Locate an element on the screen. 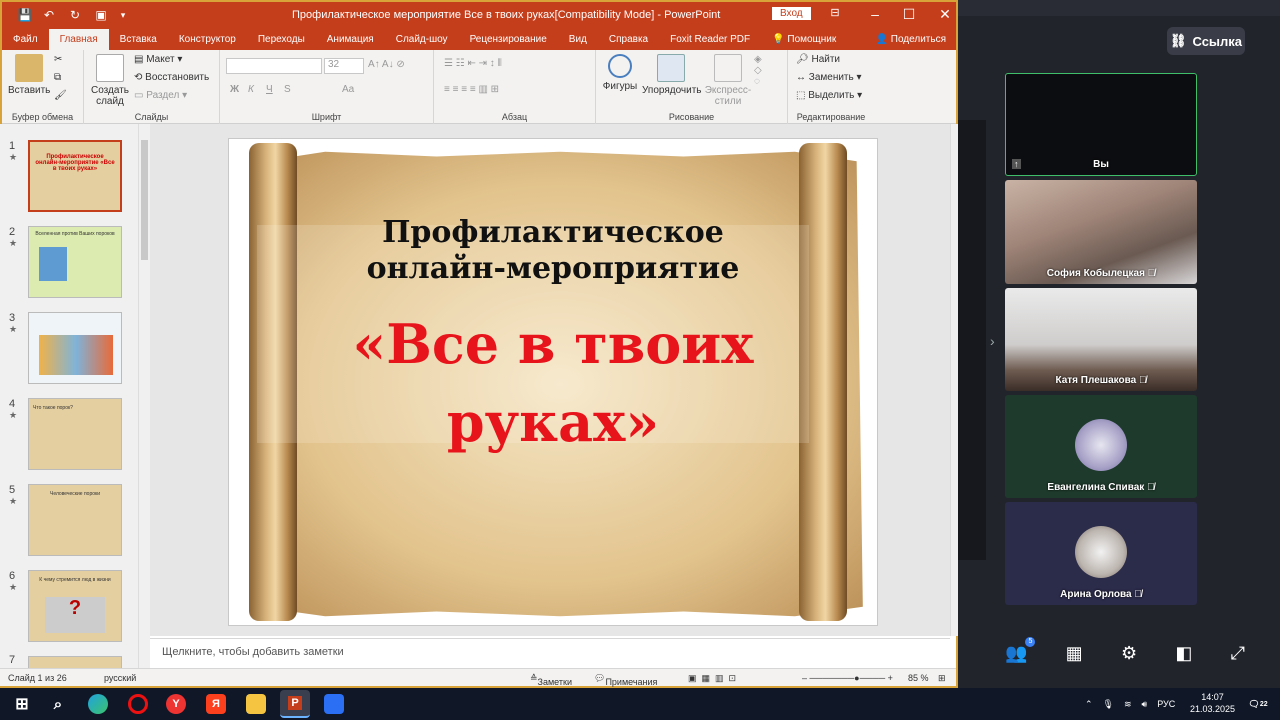 This screenshot has width=1280, height=720. reset-button: ⟲ Восстановить is located at coordinates (171, 77).